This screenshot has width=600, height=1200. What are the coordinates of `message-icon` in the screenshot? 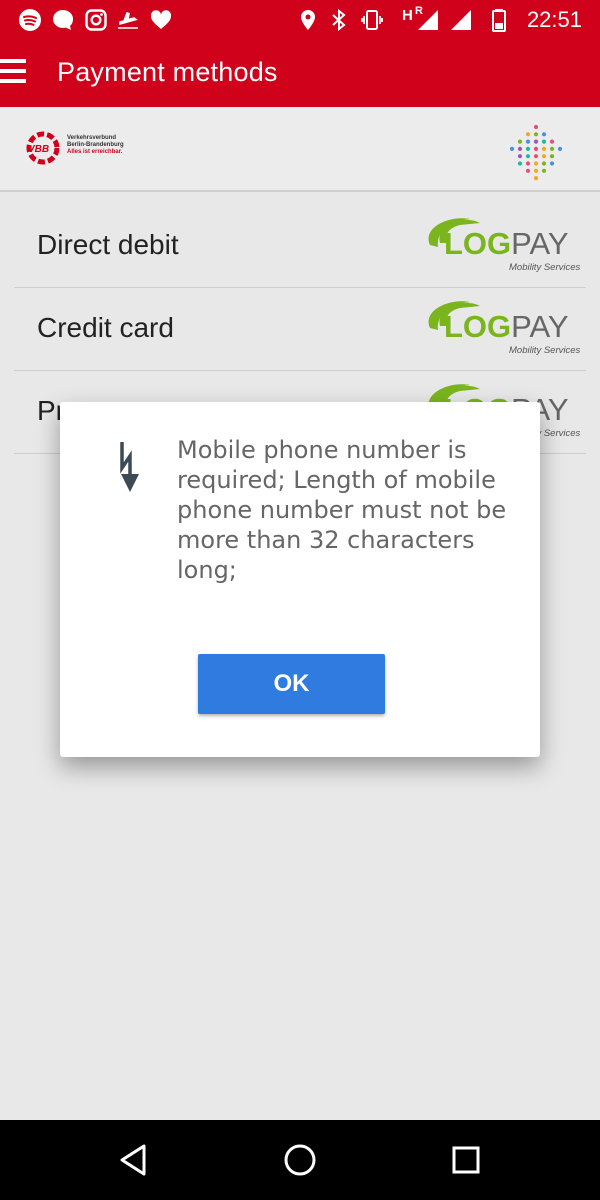 It's located at (63, 19).